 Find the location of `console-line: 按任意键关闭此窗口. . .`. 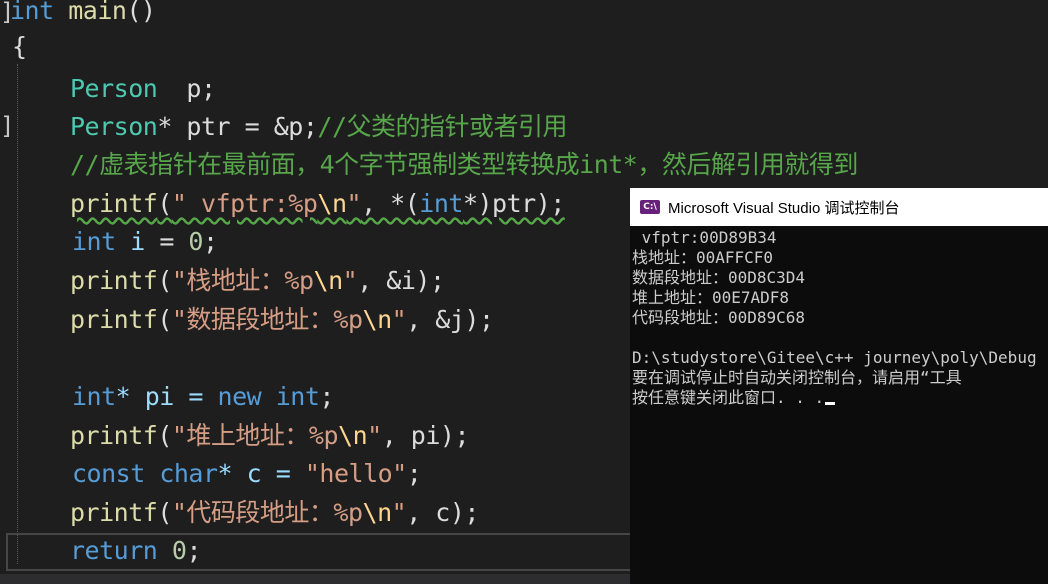

console-line: 按任意键关闭此窗口. . . is located at coordinates (728, 397).